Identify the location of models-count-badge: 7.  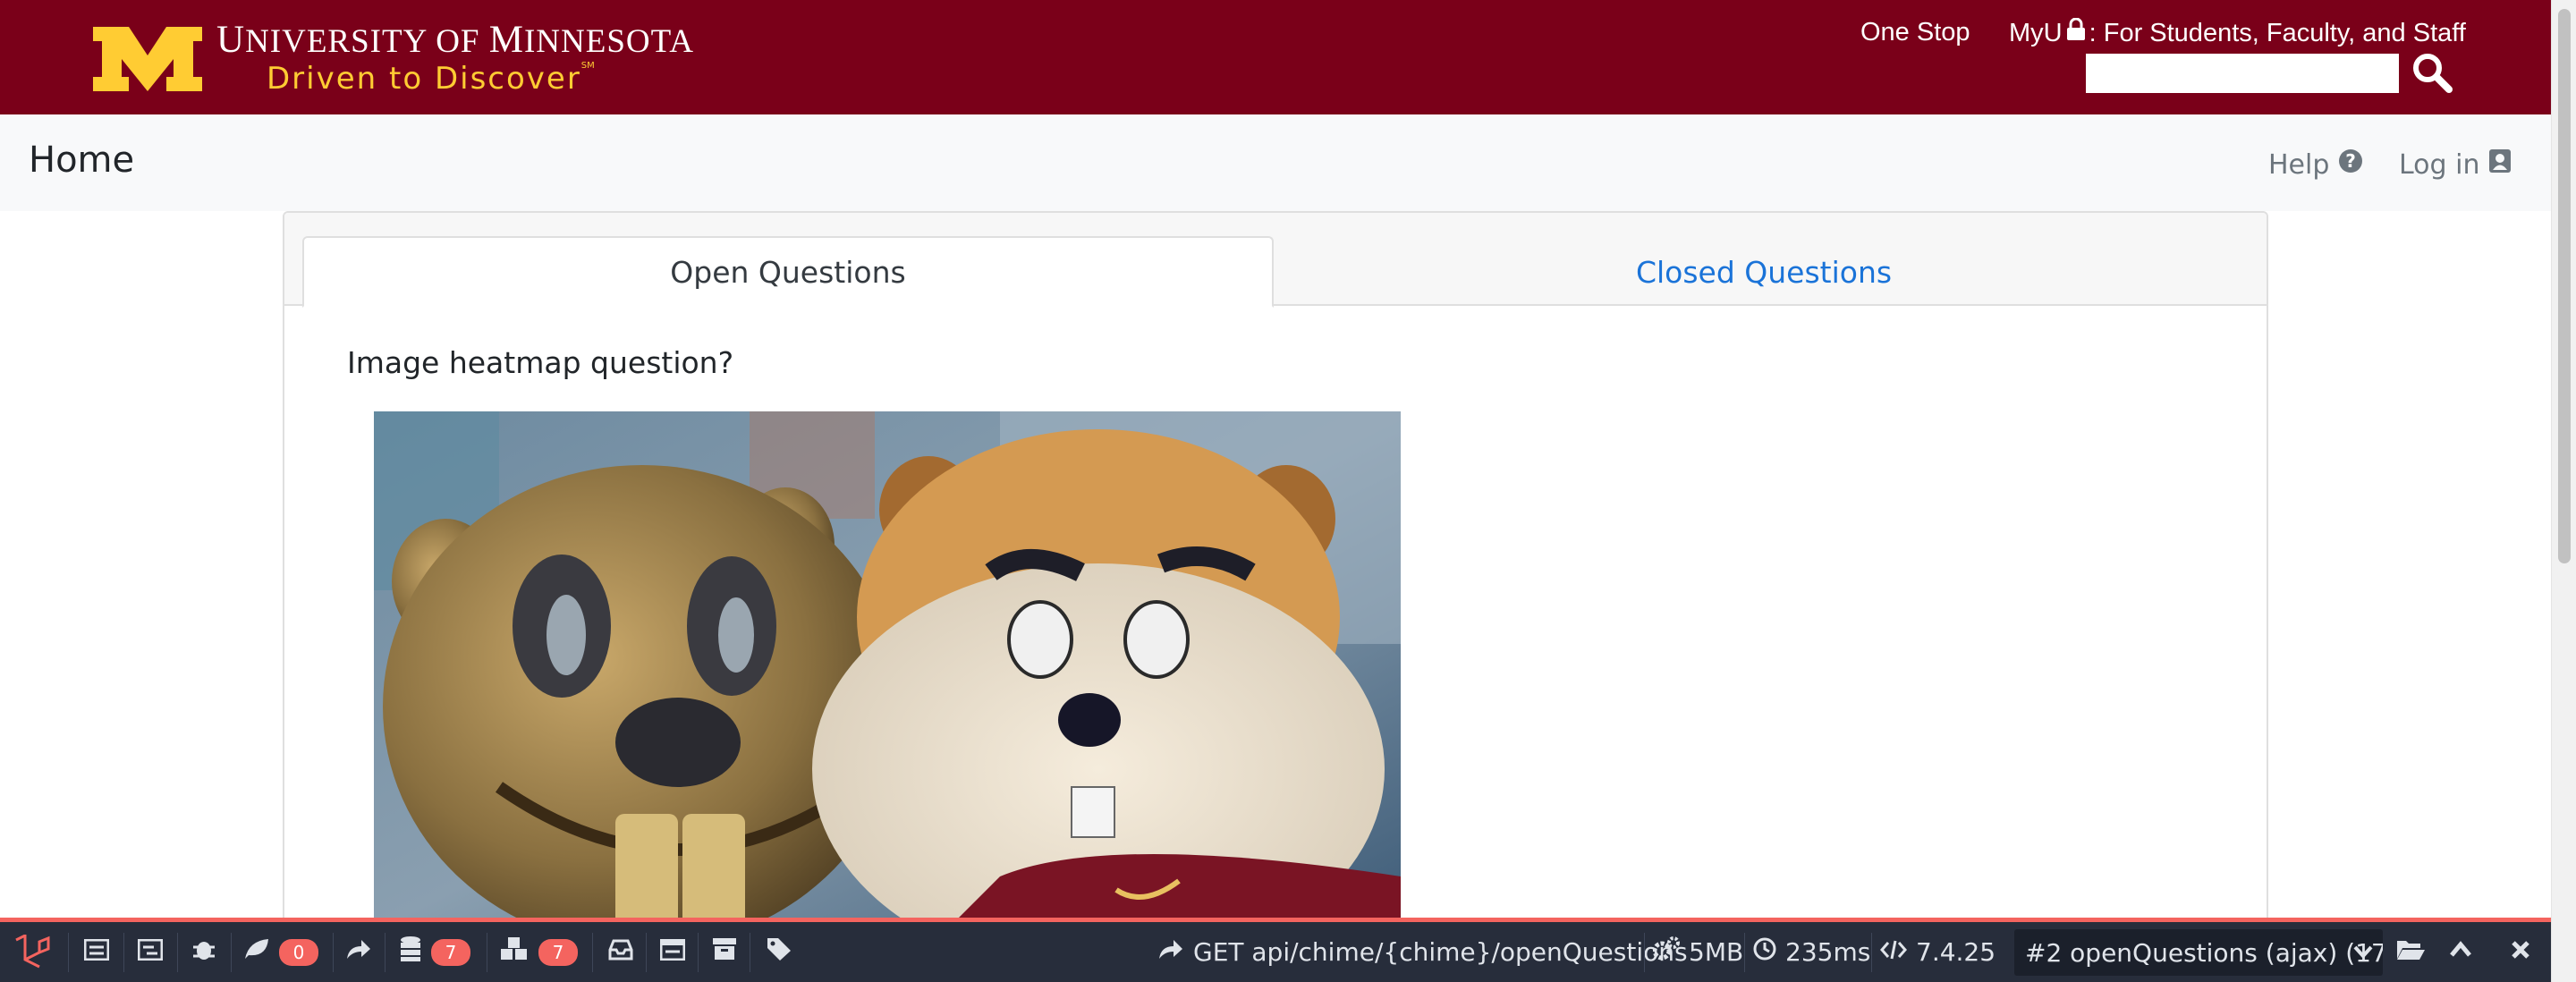
(558, 952).